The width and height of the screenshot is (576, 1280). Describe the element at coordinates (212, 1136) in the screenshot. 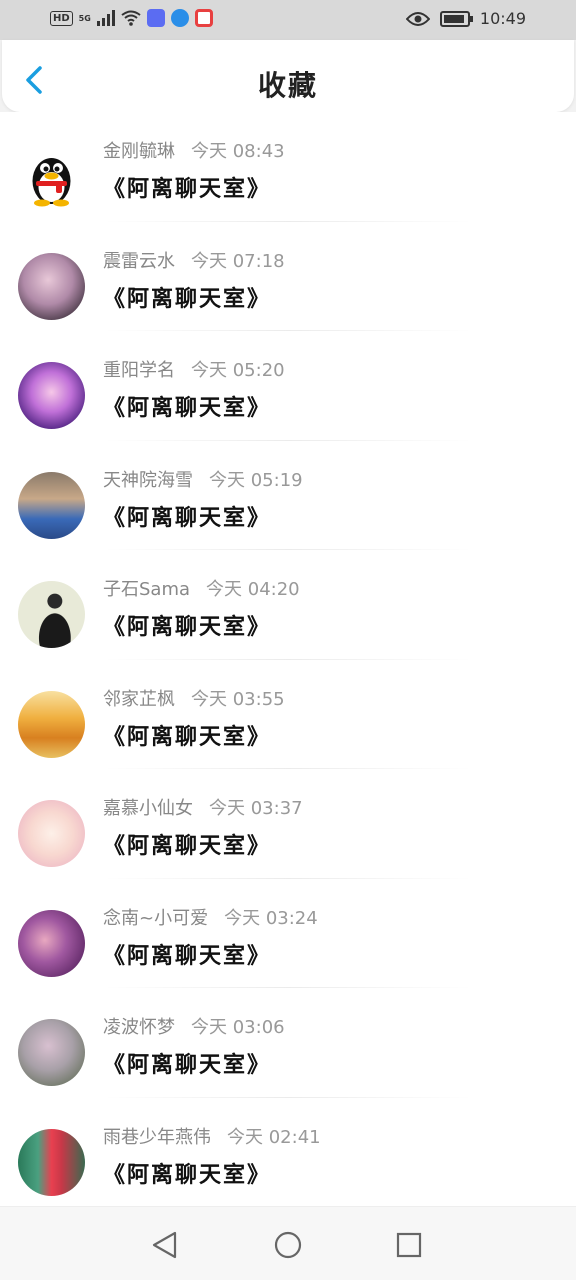

I see `item-meta: 雨巷少年燕伟 今天 02:41` at that location.